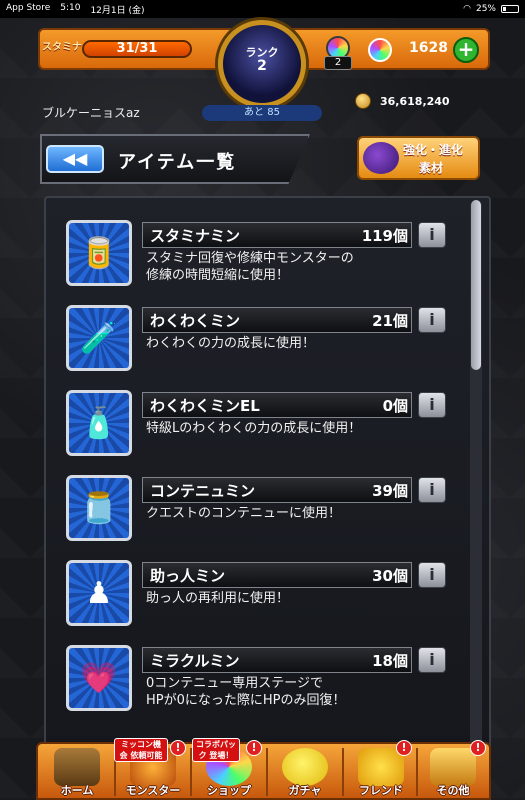  I want to click on friend-alert-badge: !, so click(404, 748).